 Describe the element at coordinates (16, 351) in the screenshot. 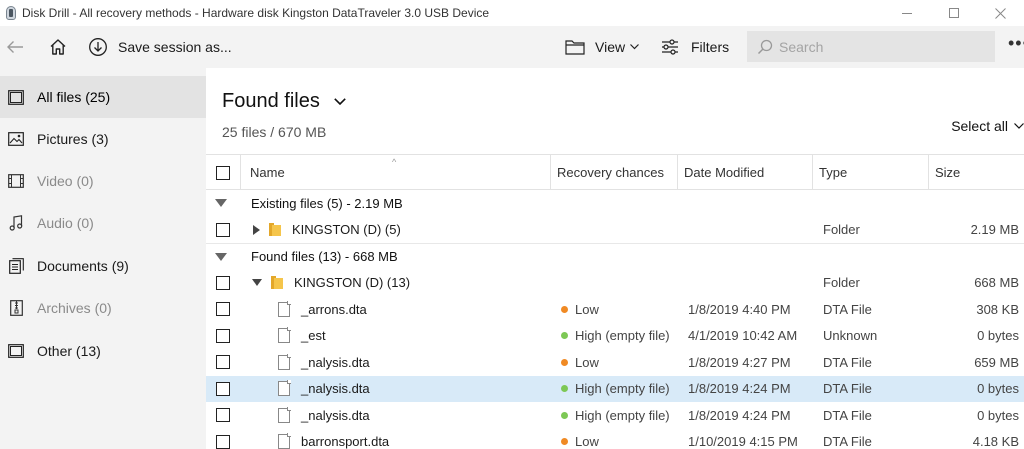

I see `other-icon` at that location.